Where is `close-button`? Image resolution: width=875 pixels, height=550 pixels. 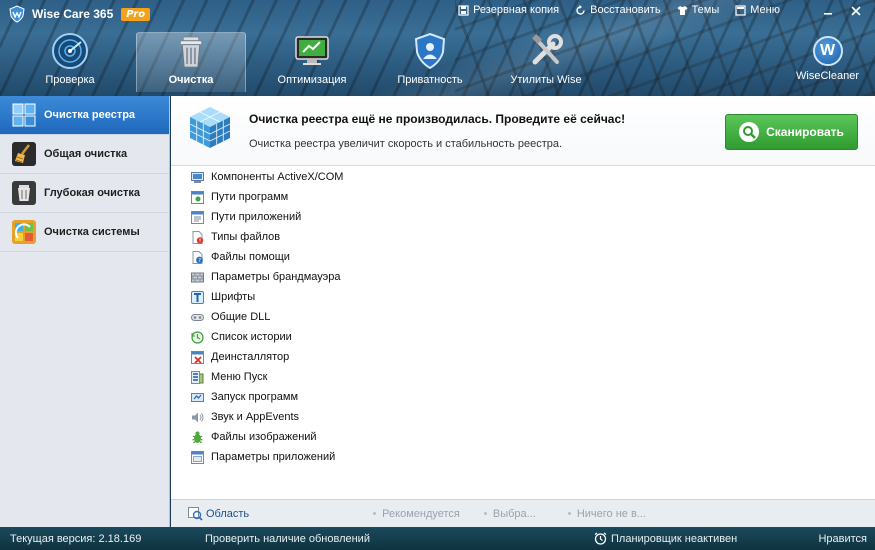 close-button is located at coordinates (856, 11).